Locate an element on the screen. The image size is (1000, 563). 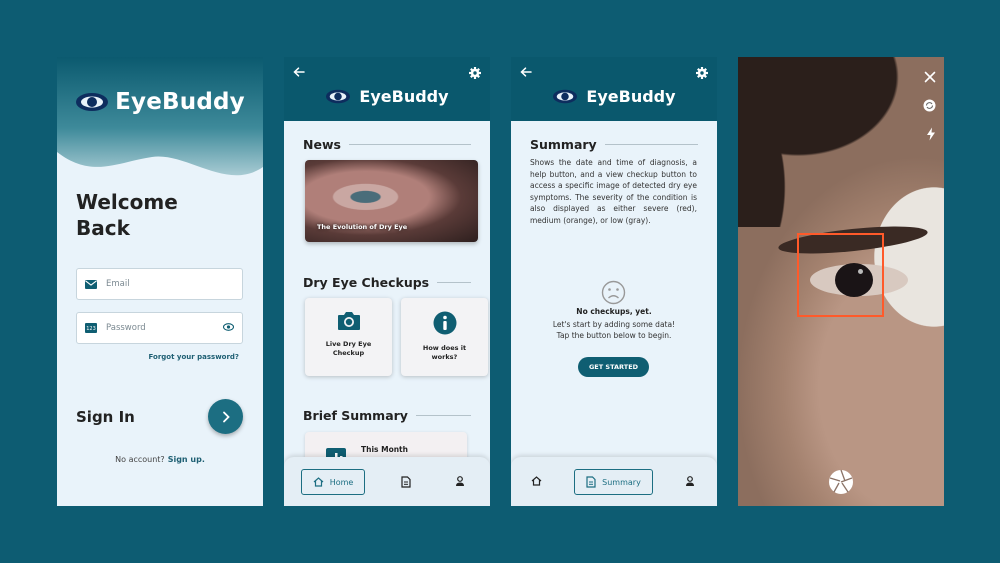
empty-state-line-2: Tap the button below to begin. is located at coordinates (614, 335).